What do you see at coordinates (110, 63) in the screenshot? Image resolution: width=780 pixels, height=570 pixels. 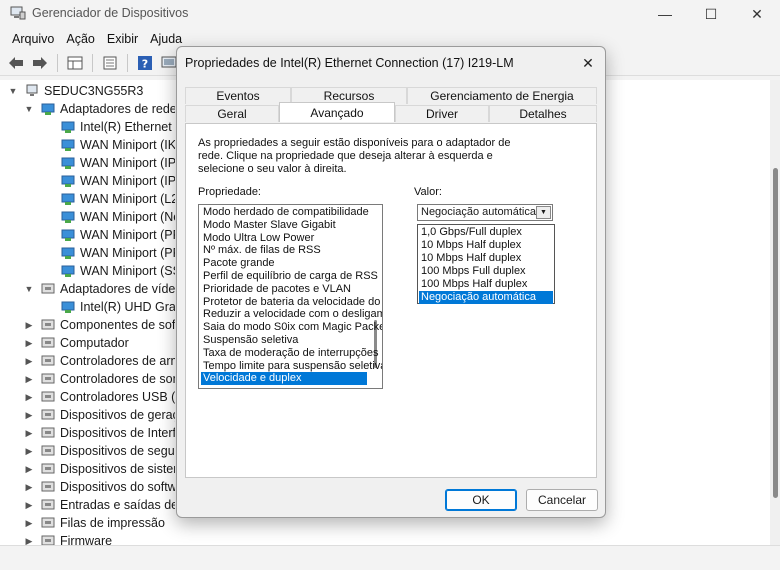 I see `properties-button` at bounding box center [110, 63].